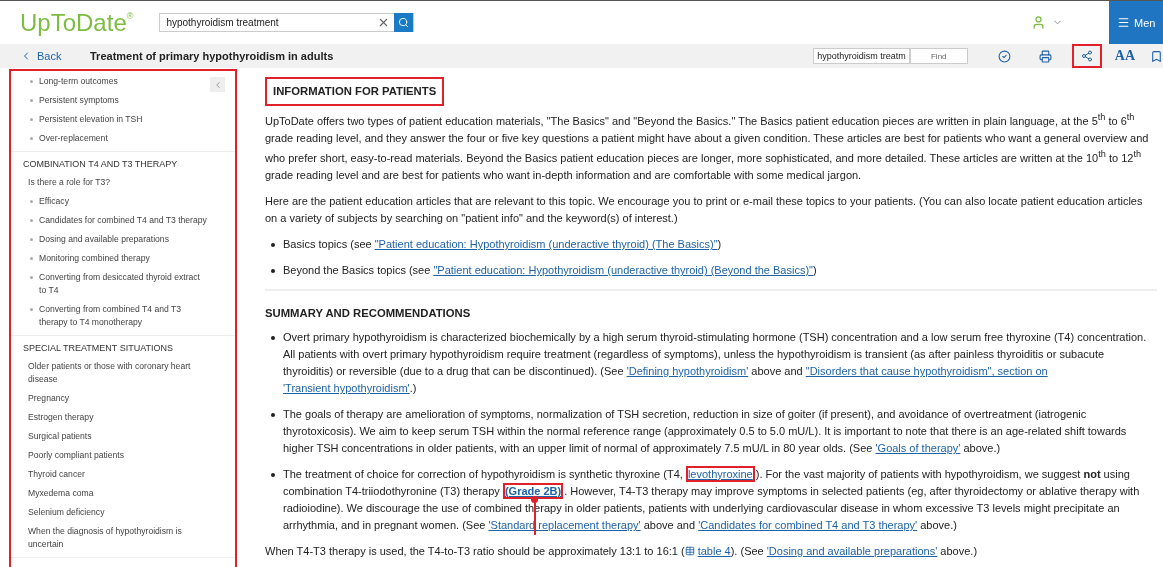  Describe the element at coordinates (689, 551) in the screenshot. I see `table-icon` at that location.